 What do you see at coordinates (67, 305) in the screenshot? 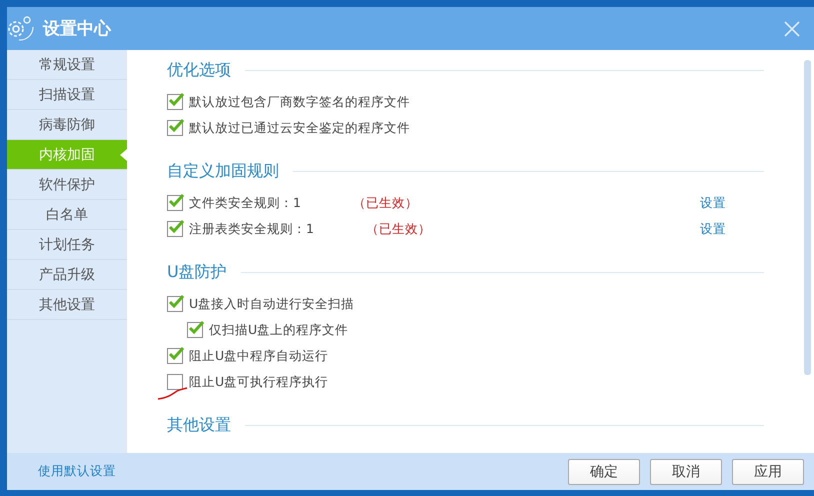
I see `sidebar-item: 其他设置` at bounding box center [67, 305].